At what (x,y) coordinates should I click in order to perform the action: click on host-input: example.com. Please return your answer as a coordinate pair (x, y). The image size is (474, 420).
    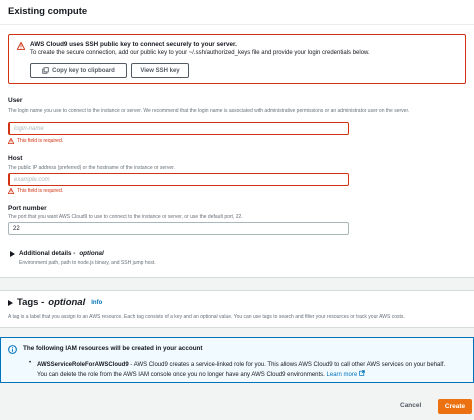
    Looking at the image, I should click on (178, 179).